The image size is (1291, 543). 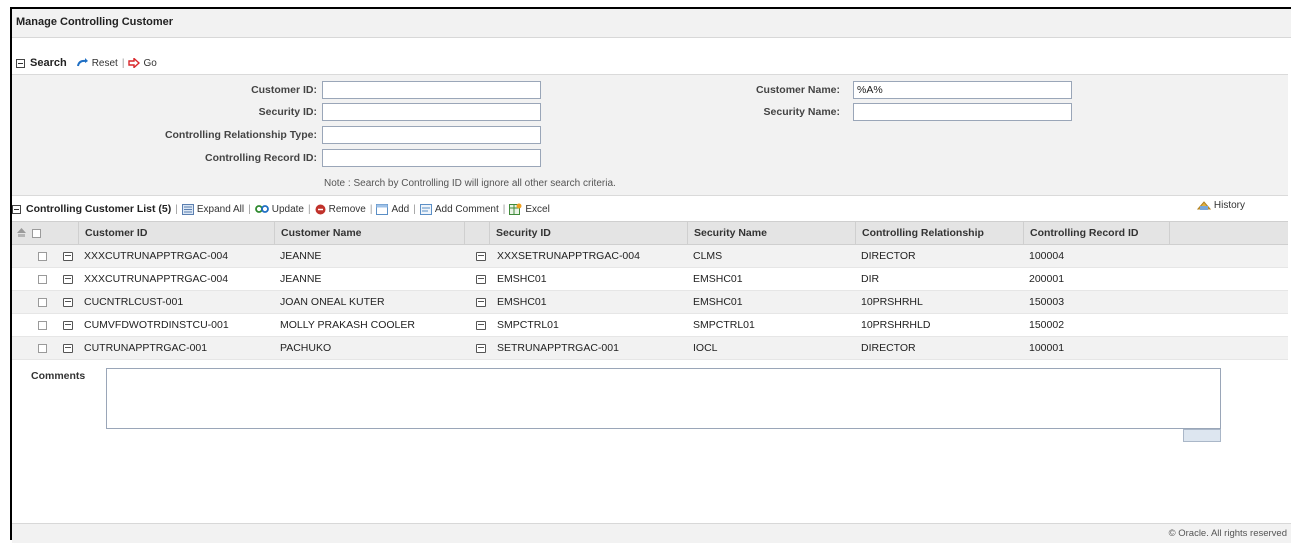 What do you see at coordinates (104, 63) in the screenshot?
I see `reset-label: Reset` at bounding box center [104, 63].